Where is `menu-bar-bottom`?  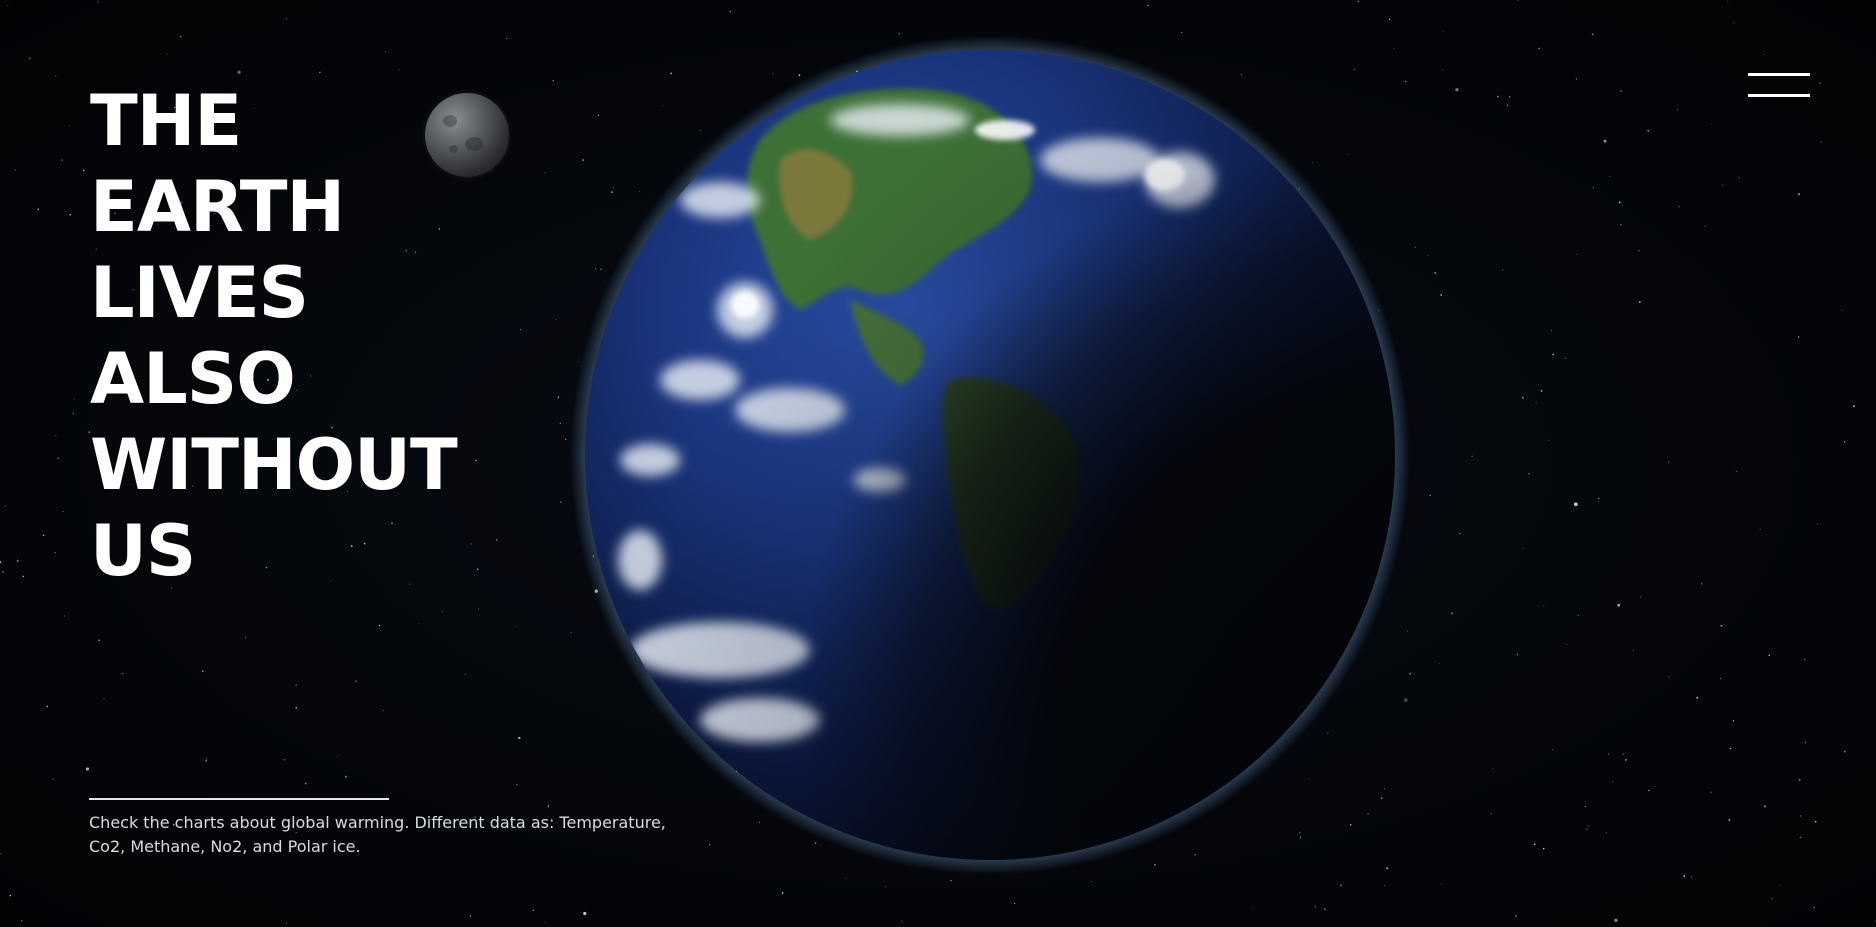
menu-bar-bottom is located at coordinates (1779, 95).